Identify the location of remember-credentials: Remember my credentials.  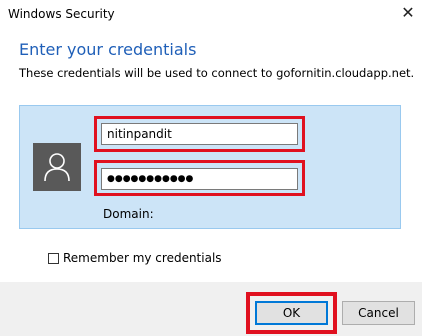
(135, 258).